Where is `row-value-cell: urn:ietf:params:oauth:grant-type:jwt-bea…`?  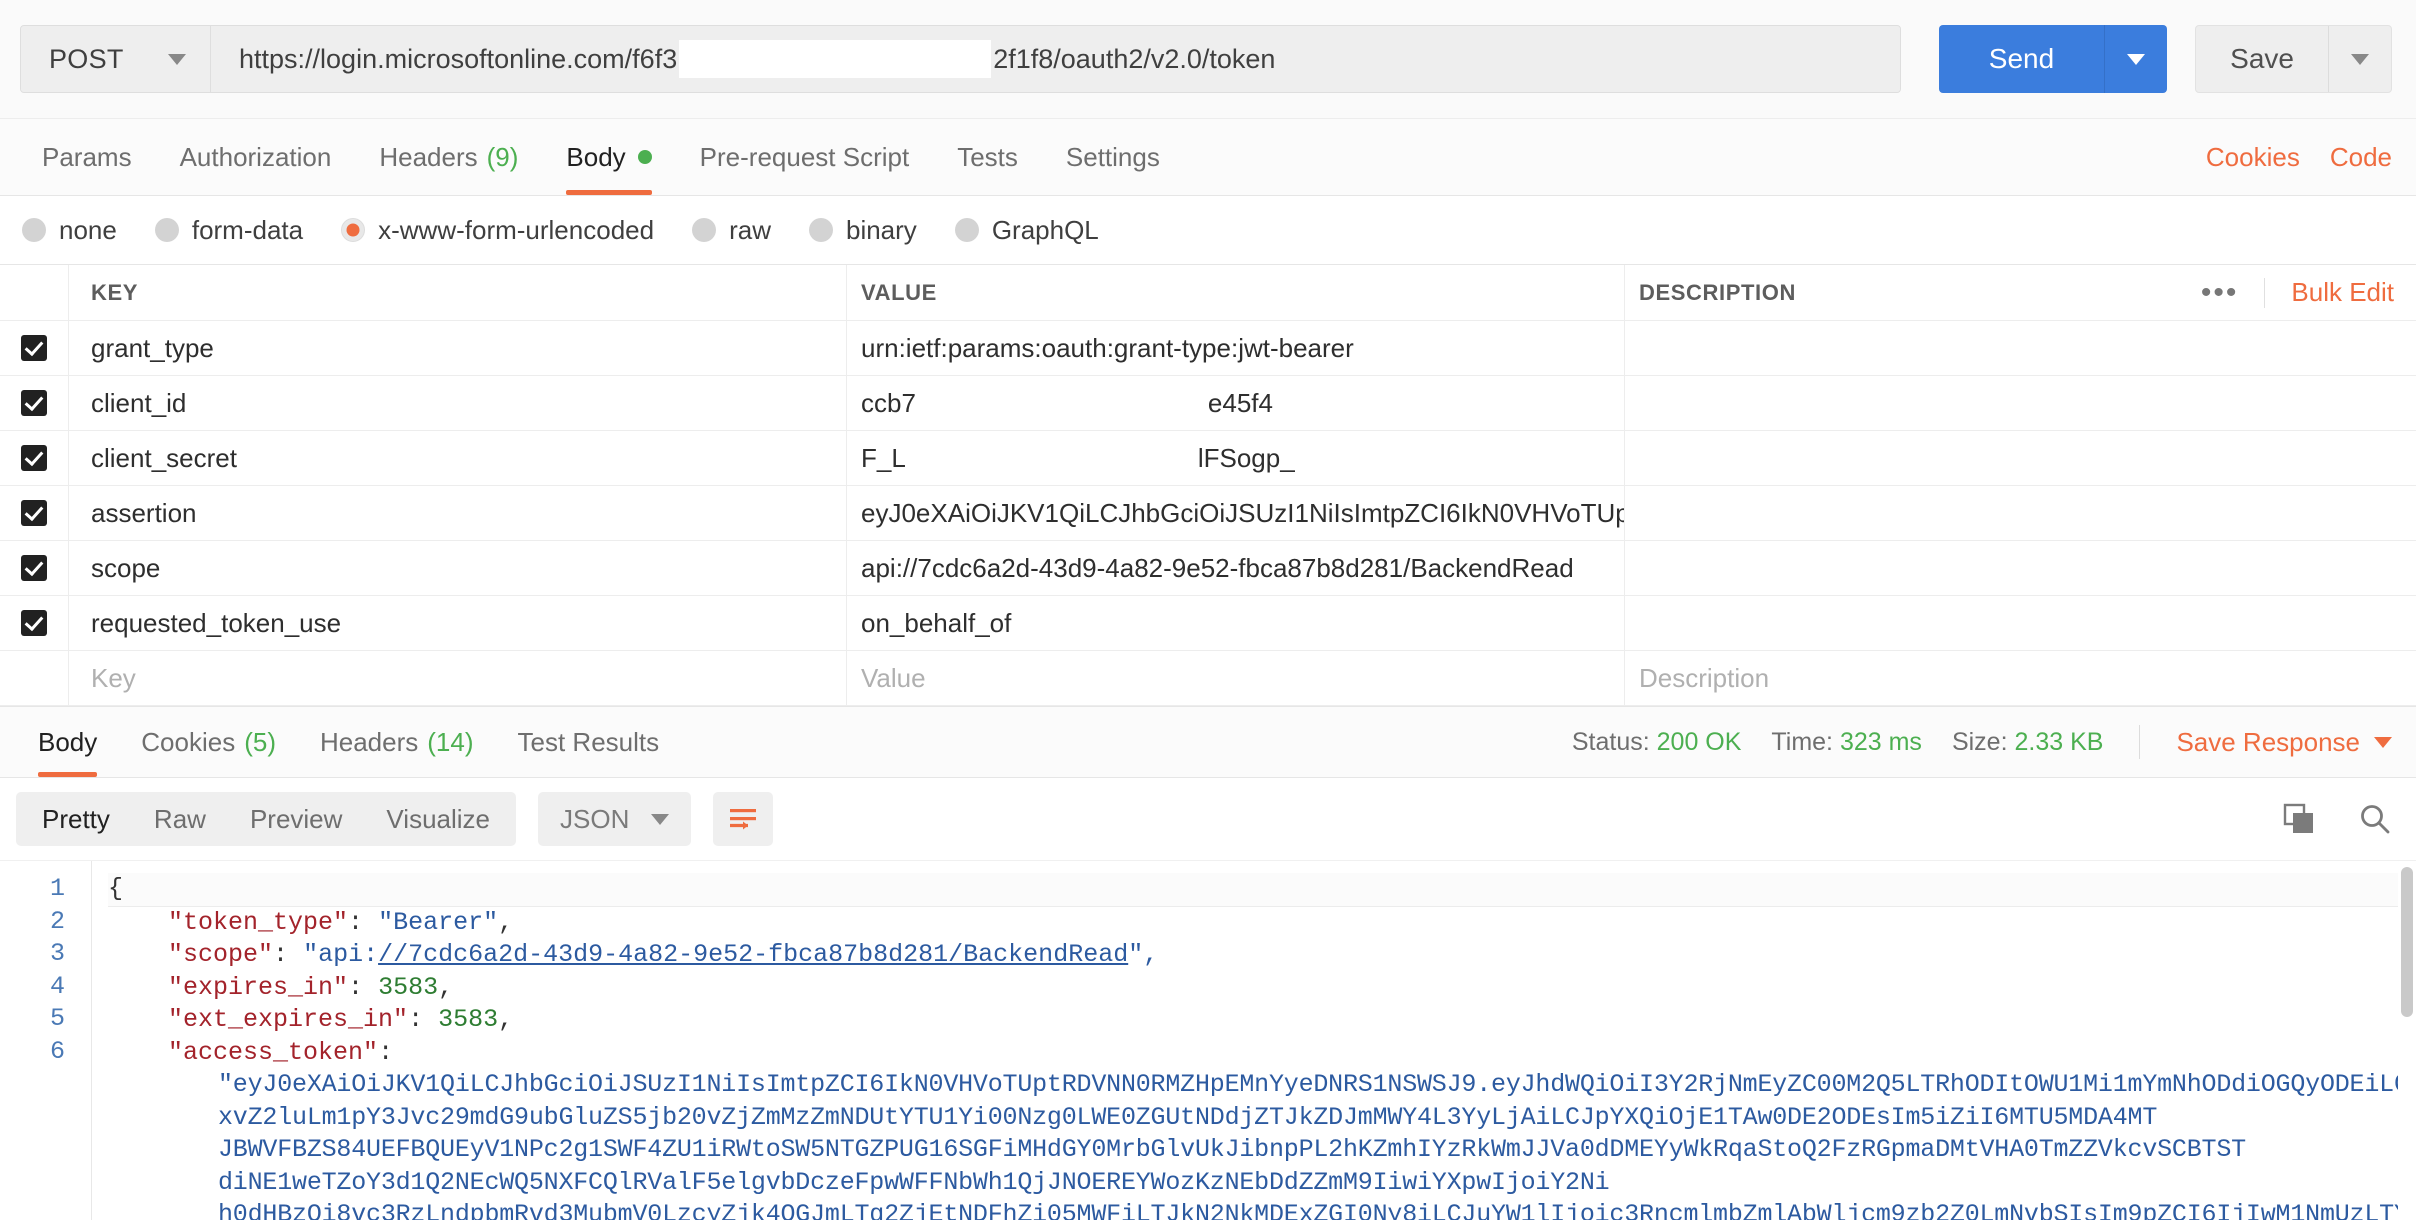
row-value-cell: urn:ietf:params:oauth:grant-type:jwt-bea… is located at coordinates (1235, 348).